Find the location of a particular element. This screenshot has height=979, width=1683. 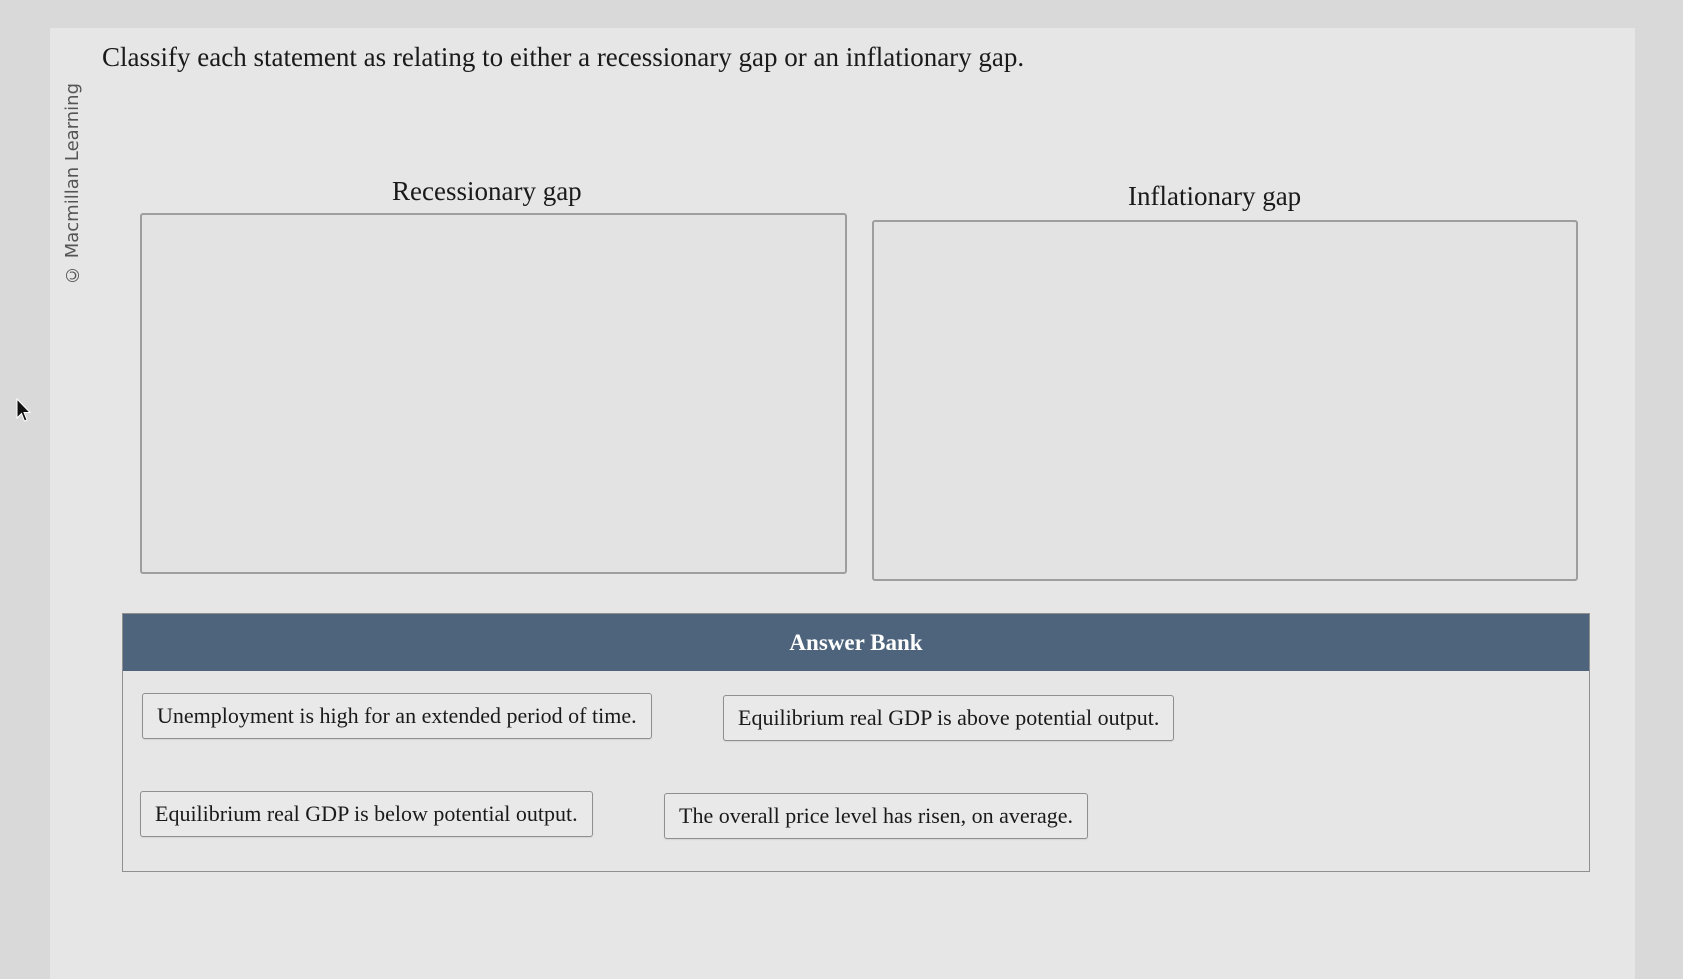

mouse-pointer-icon is located at coordinates (24, 410).